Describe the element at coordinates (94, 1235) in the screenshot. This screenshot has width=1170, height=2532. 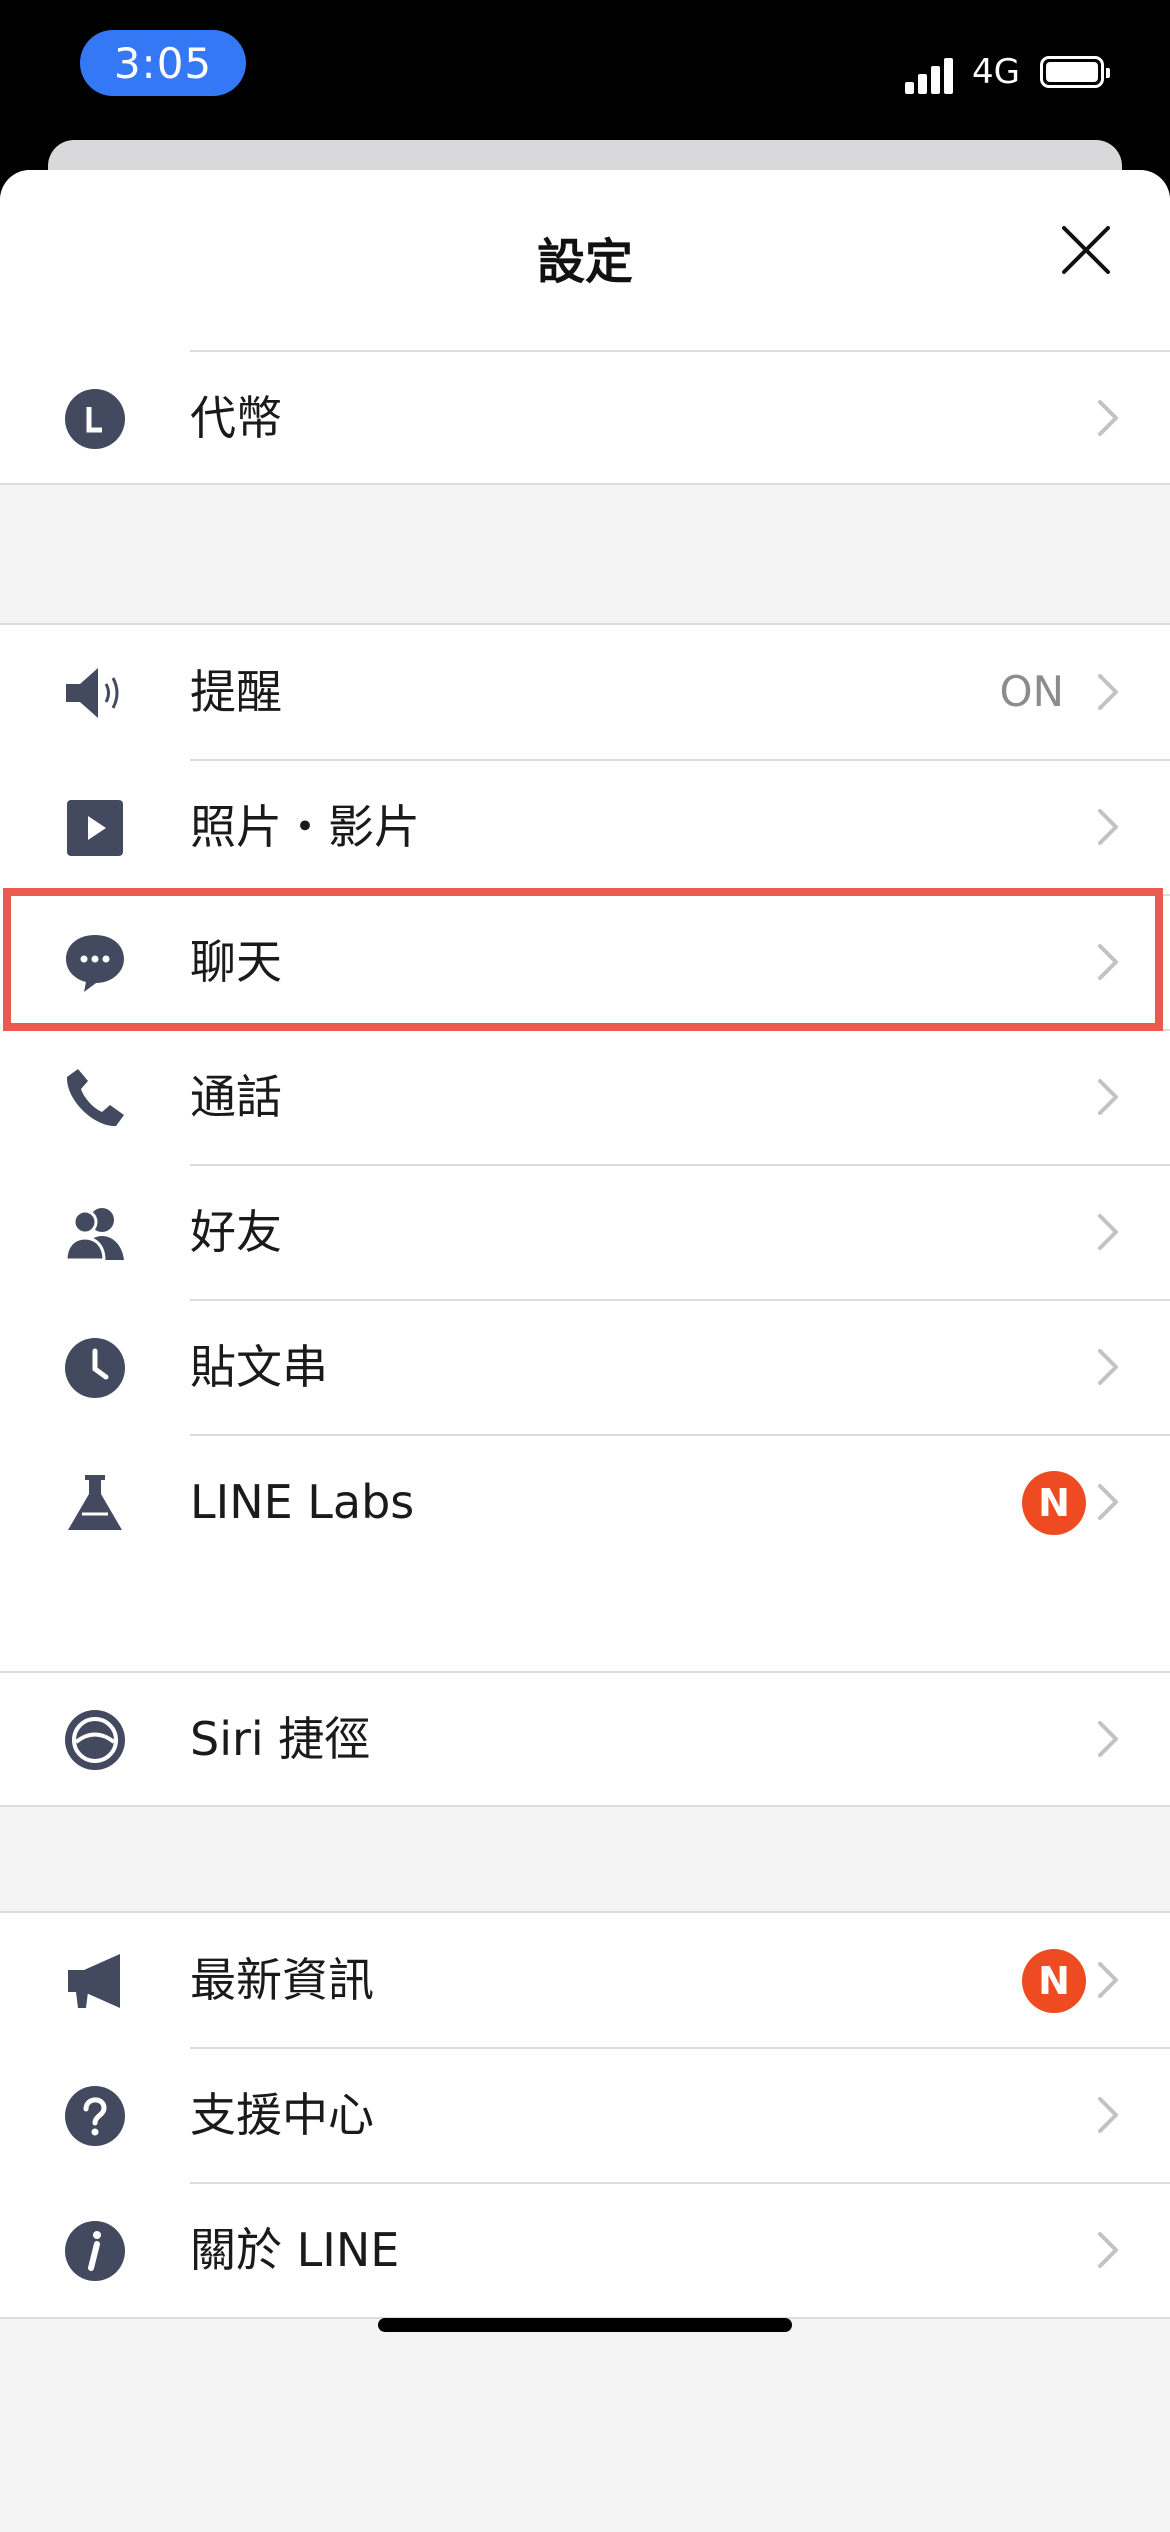
I see `friends-icon` at that location.